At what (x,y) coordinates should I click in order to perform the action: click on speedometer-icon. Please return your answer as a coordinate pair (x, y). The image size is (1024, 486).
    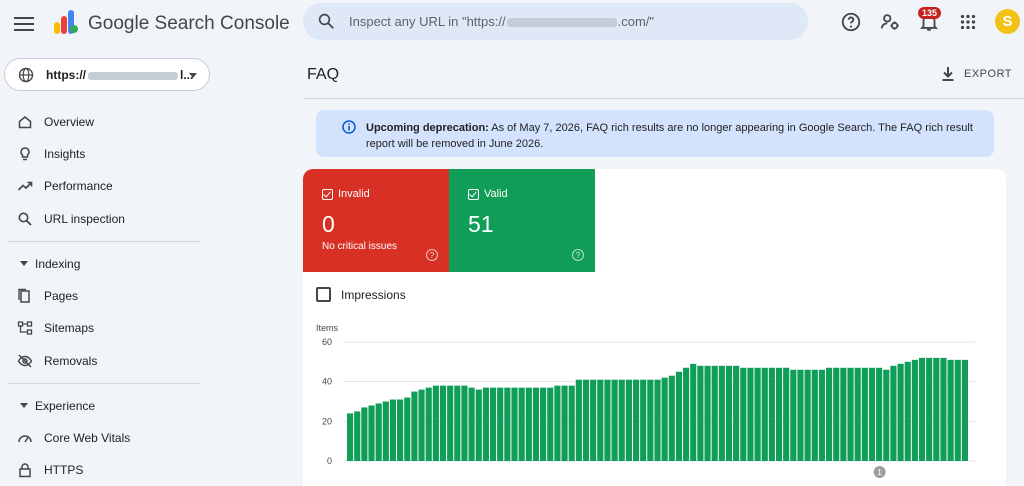
    Looking at the image, I should click on (25, 439).